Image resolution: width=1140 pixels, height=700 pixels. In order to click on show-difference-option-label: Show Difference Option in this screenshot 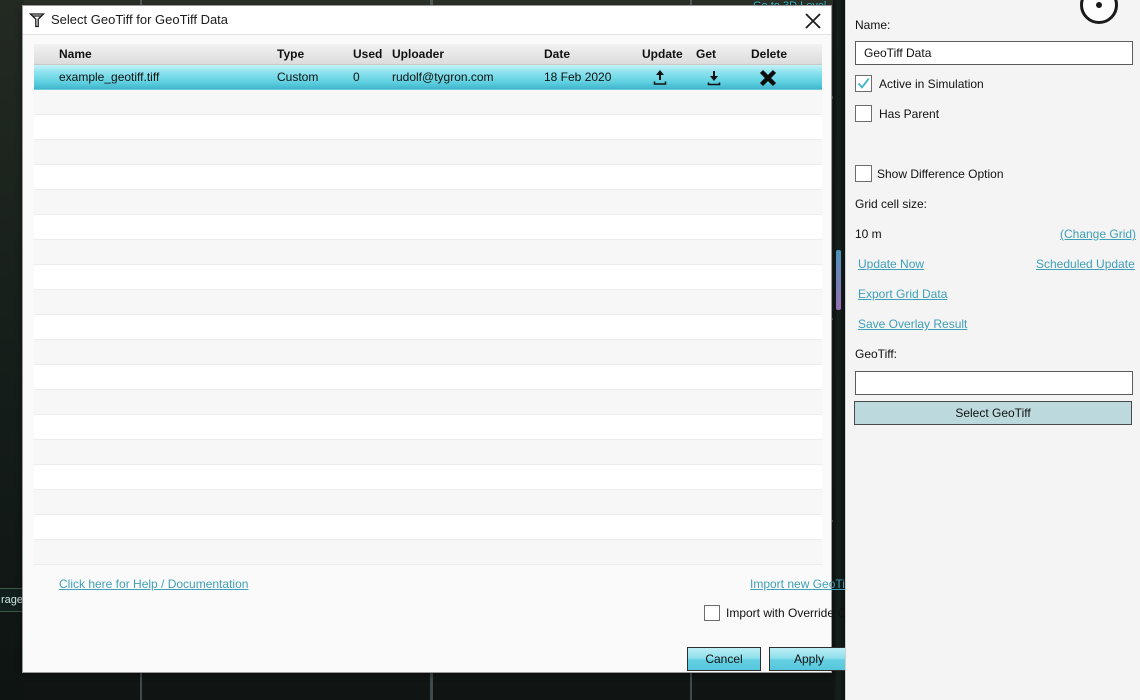, I will do `click(940, 174)`.